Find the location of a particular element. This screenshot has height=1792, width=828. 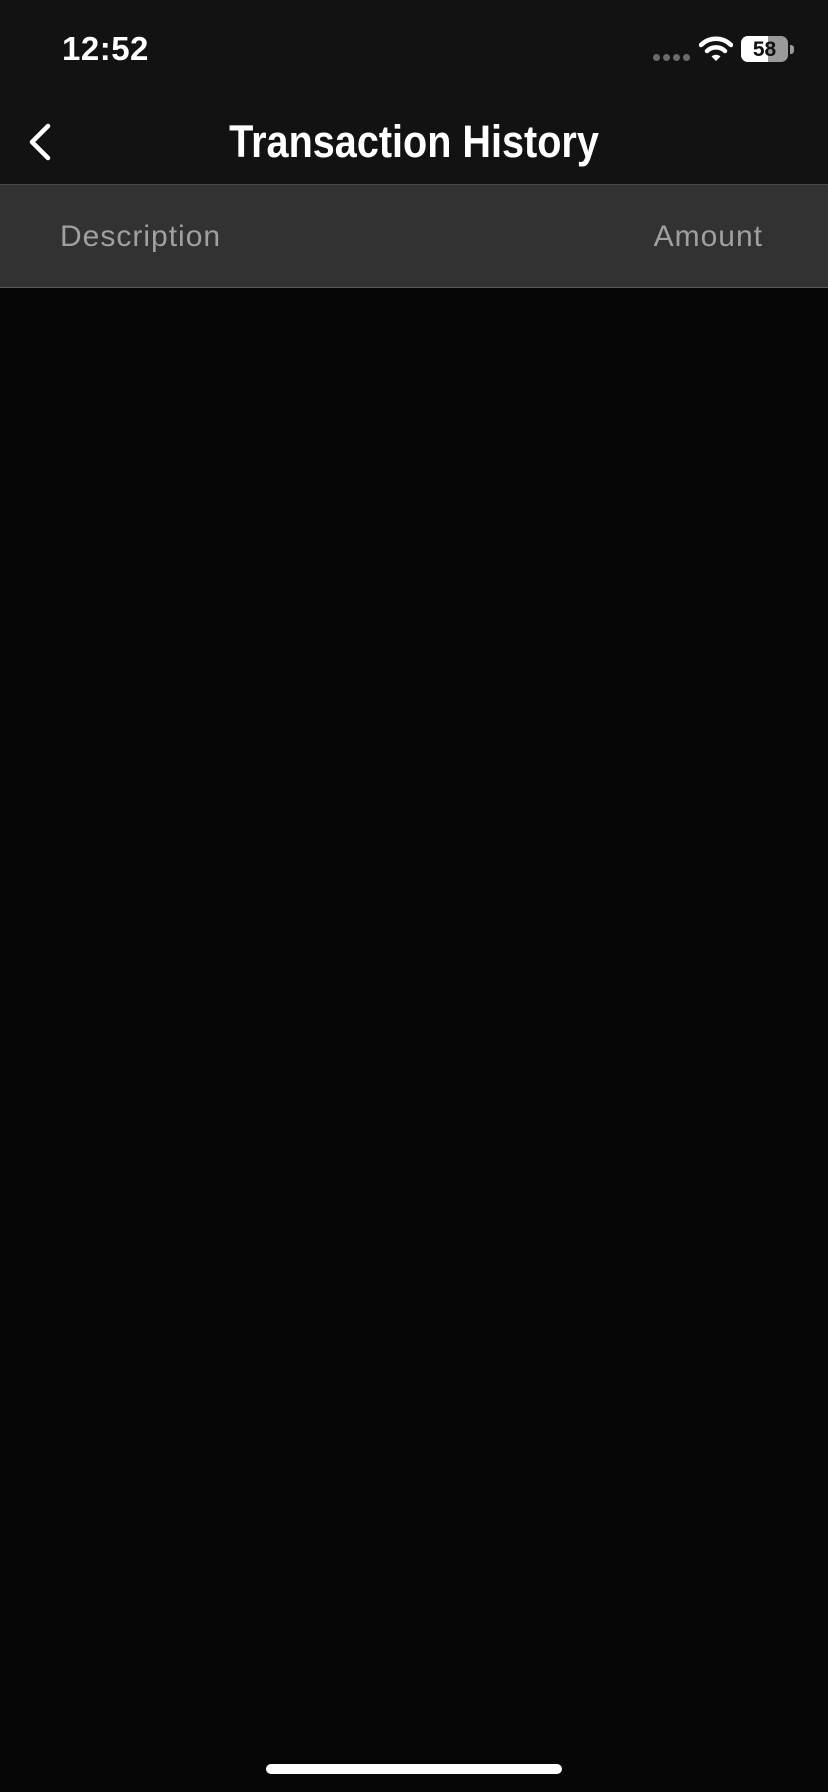

back-button is located at coordinates (44, 142).